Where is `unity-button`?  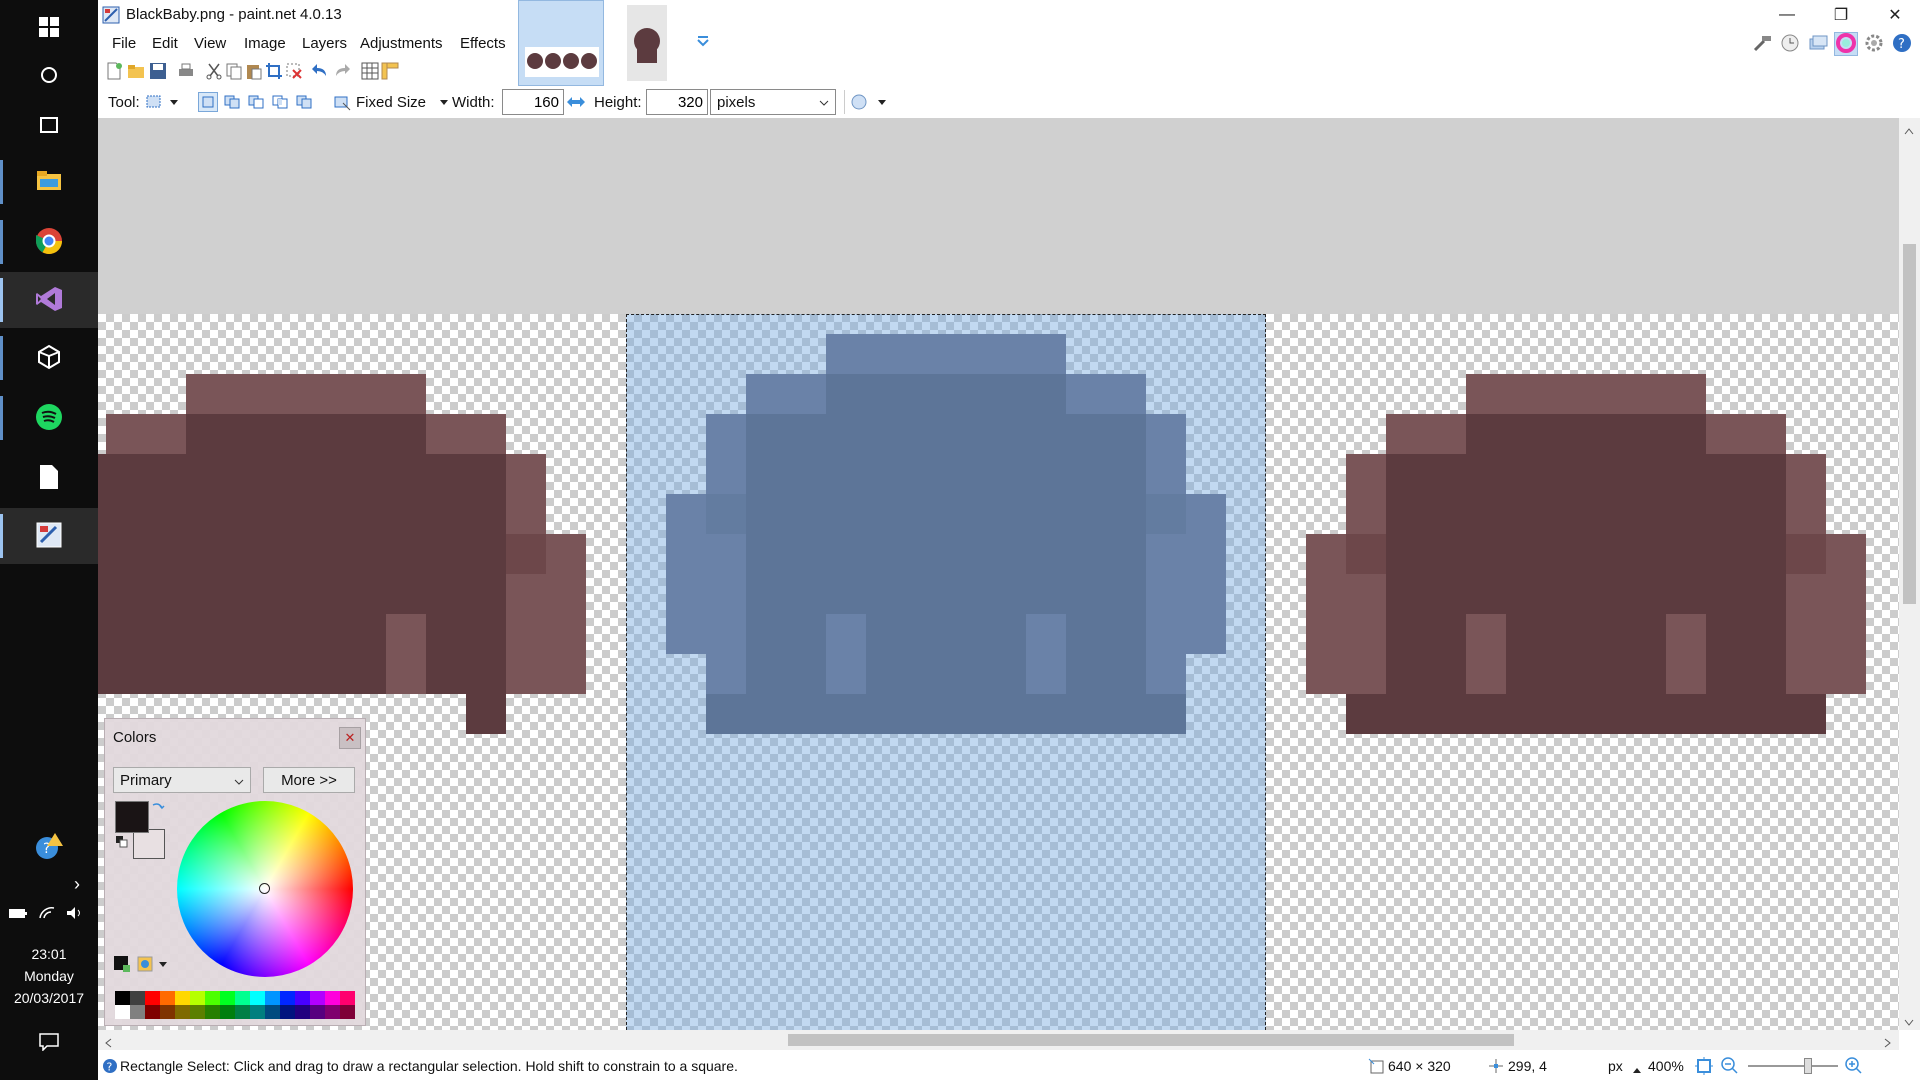
unity-button is located at coordinates (49, 358).